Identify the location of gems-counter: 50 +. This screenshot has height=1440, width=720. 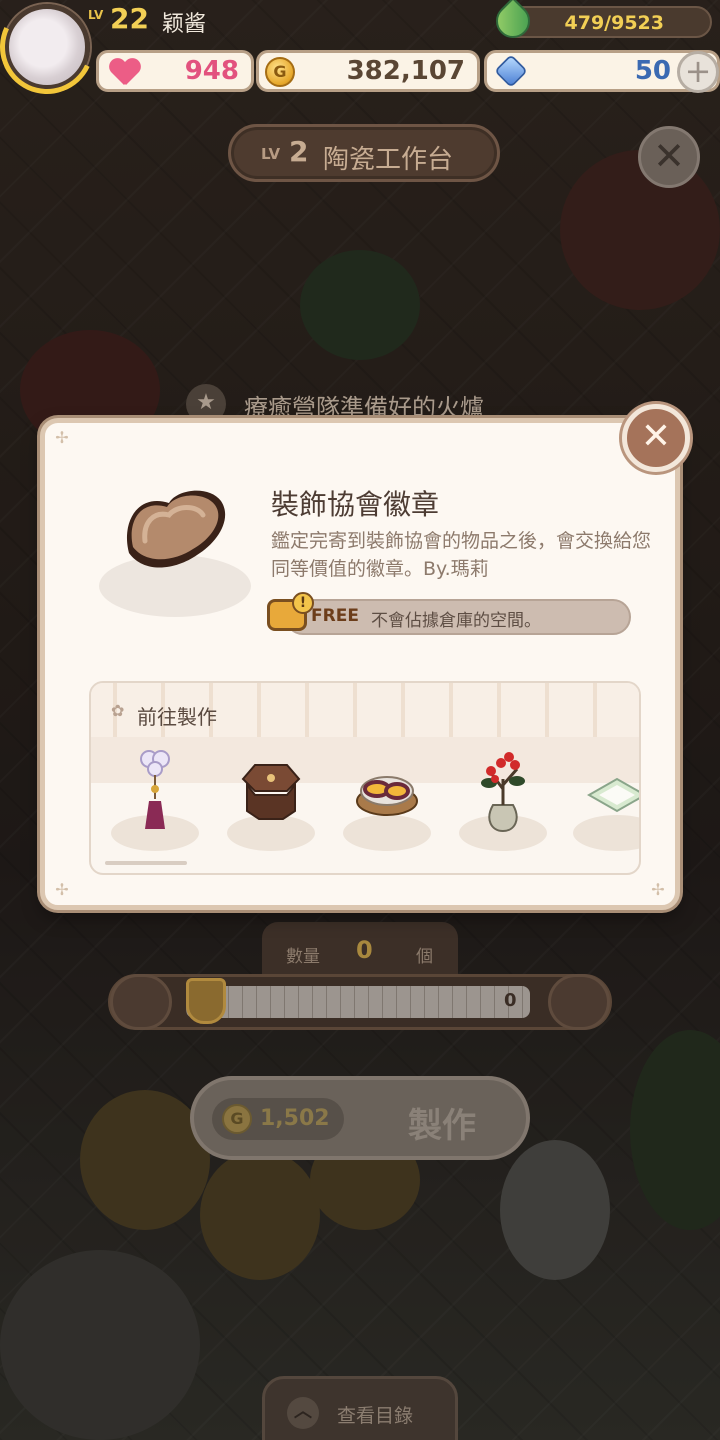
(602, 71).